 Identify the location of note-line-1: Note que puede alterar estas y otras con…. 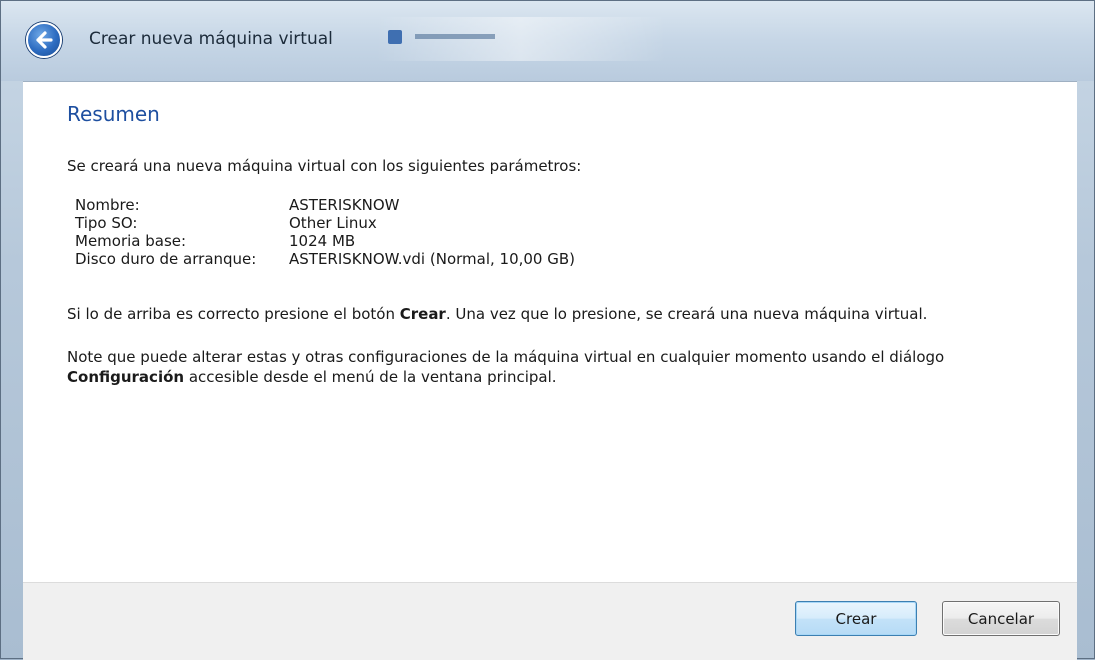
(506, 357).